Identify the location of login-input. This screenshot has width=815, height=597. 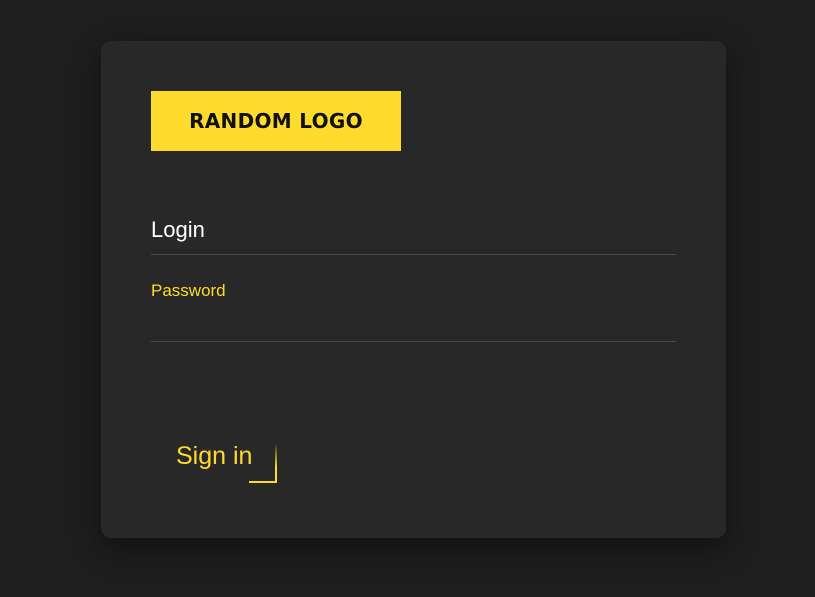
(413, 239).